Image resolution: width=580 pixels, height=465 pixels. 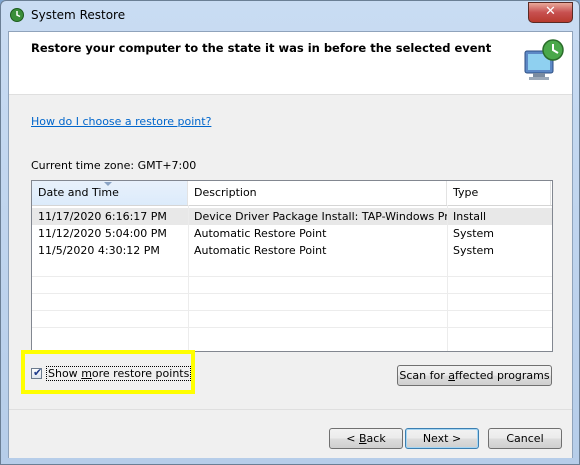 I want to click on checkbox-label-accel: m, so click(x=86, y=373).